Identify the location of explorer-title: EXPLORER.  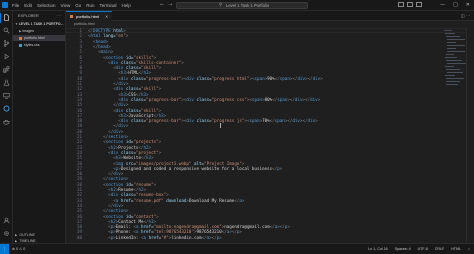
(28, 16).